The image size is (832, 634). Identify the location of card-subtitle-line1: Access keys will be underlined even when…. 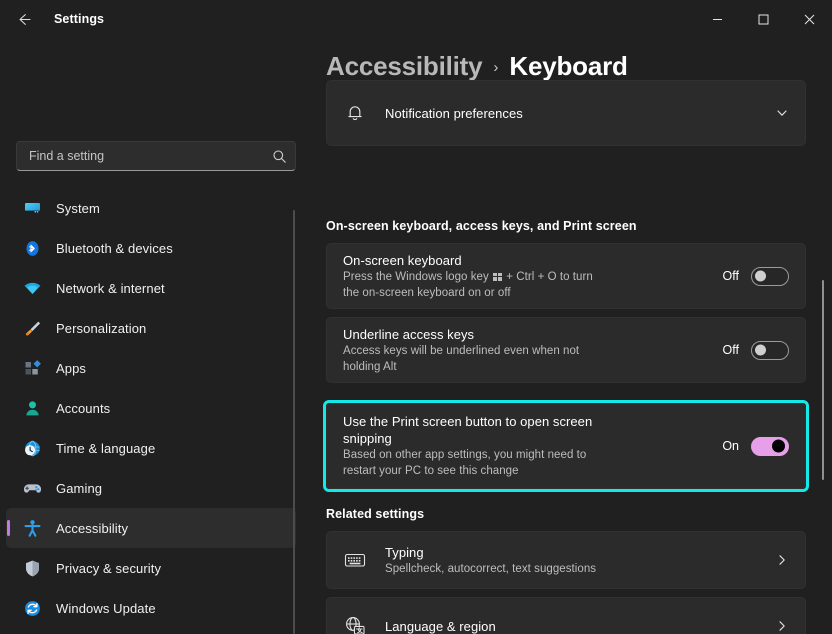
(461, 350).